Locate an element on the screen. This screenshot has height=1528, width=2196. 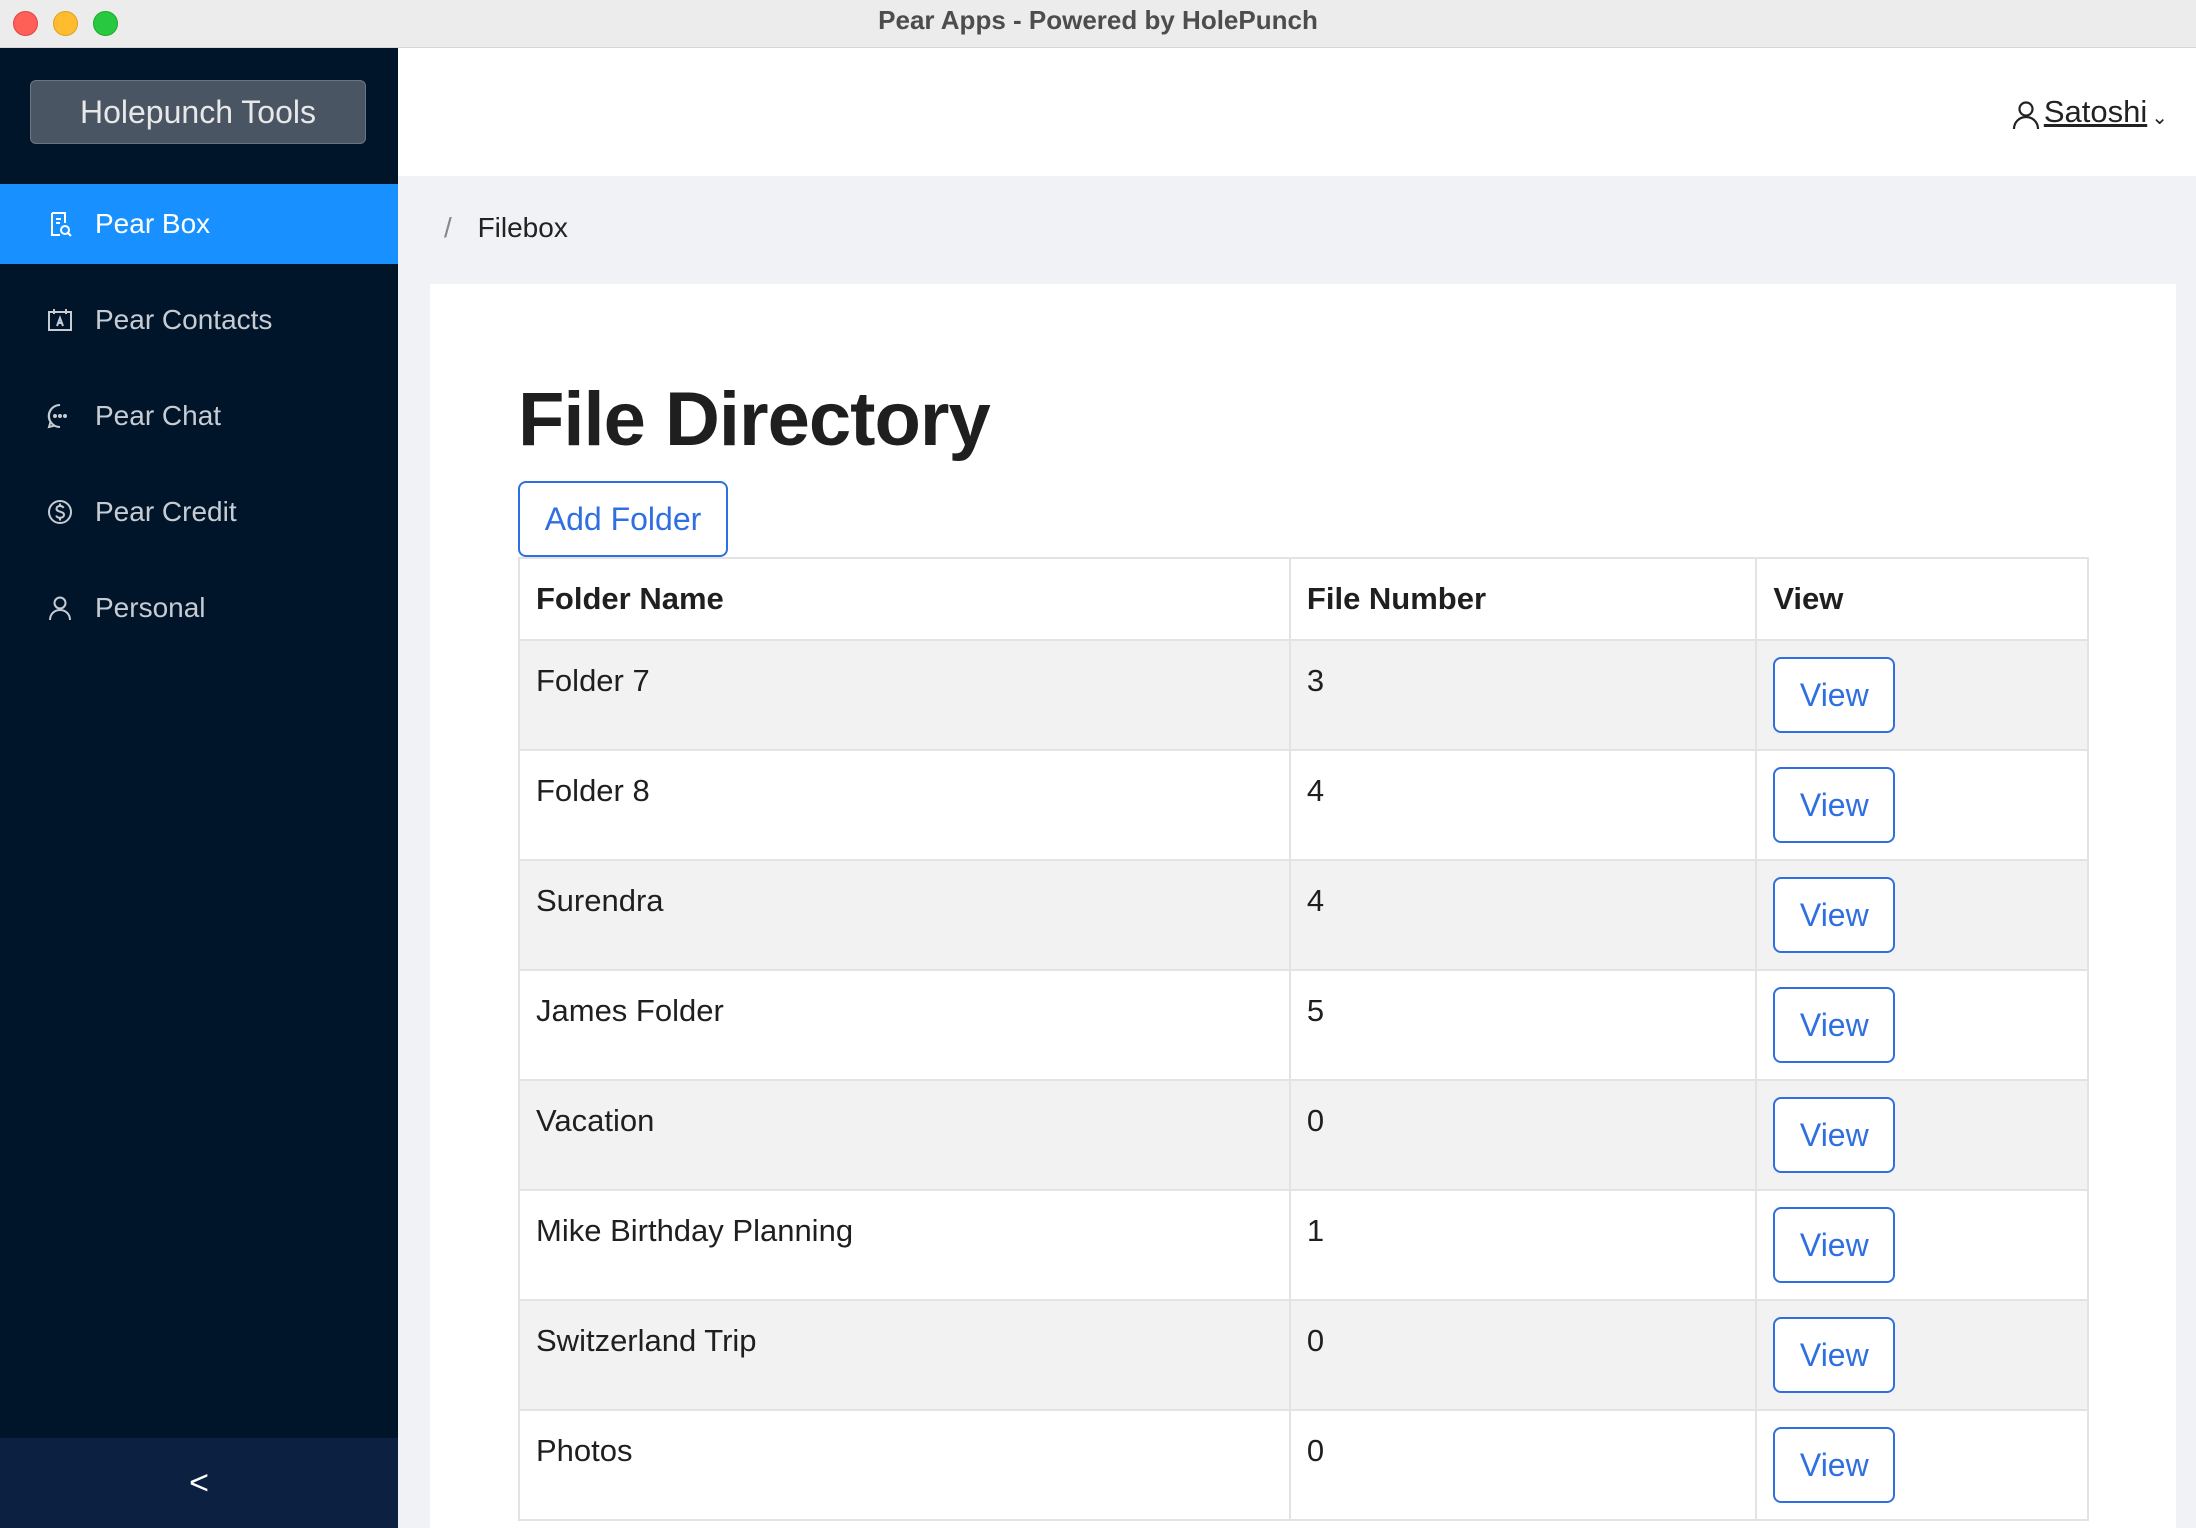
breadcrumb-current: Filebox is located at coordinates (522, 227).